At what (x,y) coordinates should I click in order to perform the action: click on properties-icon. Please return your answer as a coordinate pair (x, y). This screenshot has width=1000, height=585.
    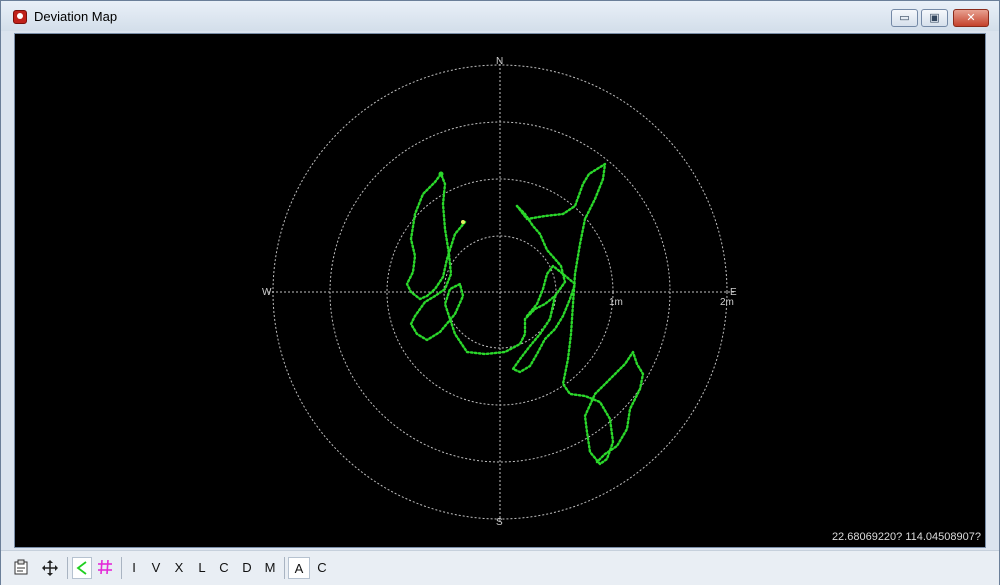
    Looking at the image, I should click on (22, 568).